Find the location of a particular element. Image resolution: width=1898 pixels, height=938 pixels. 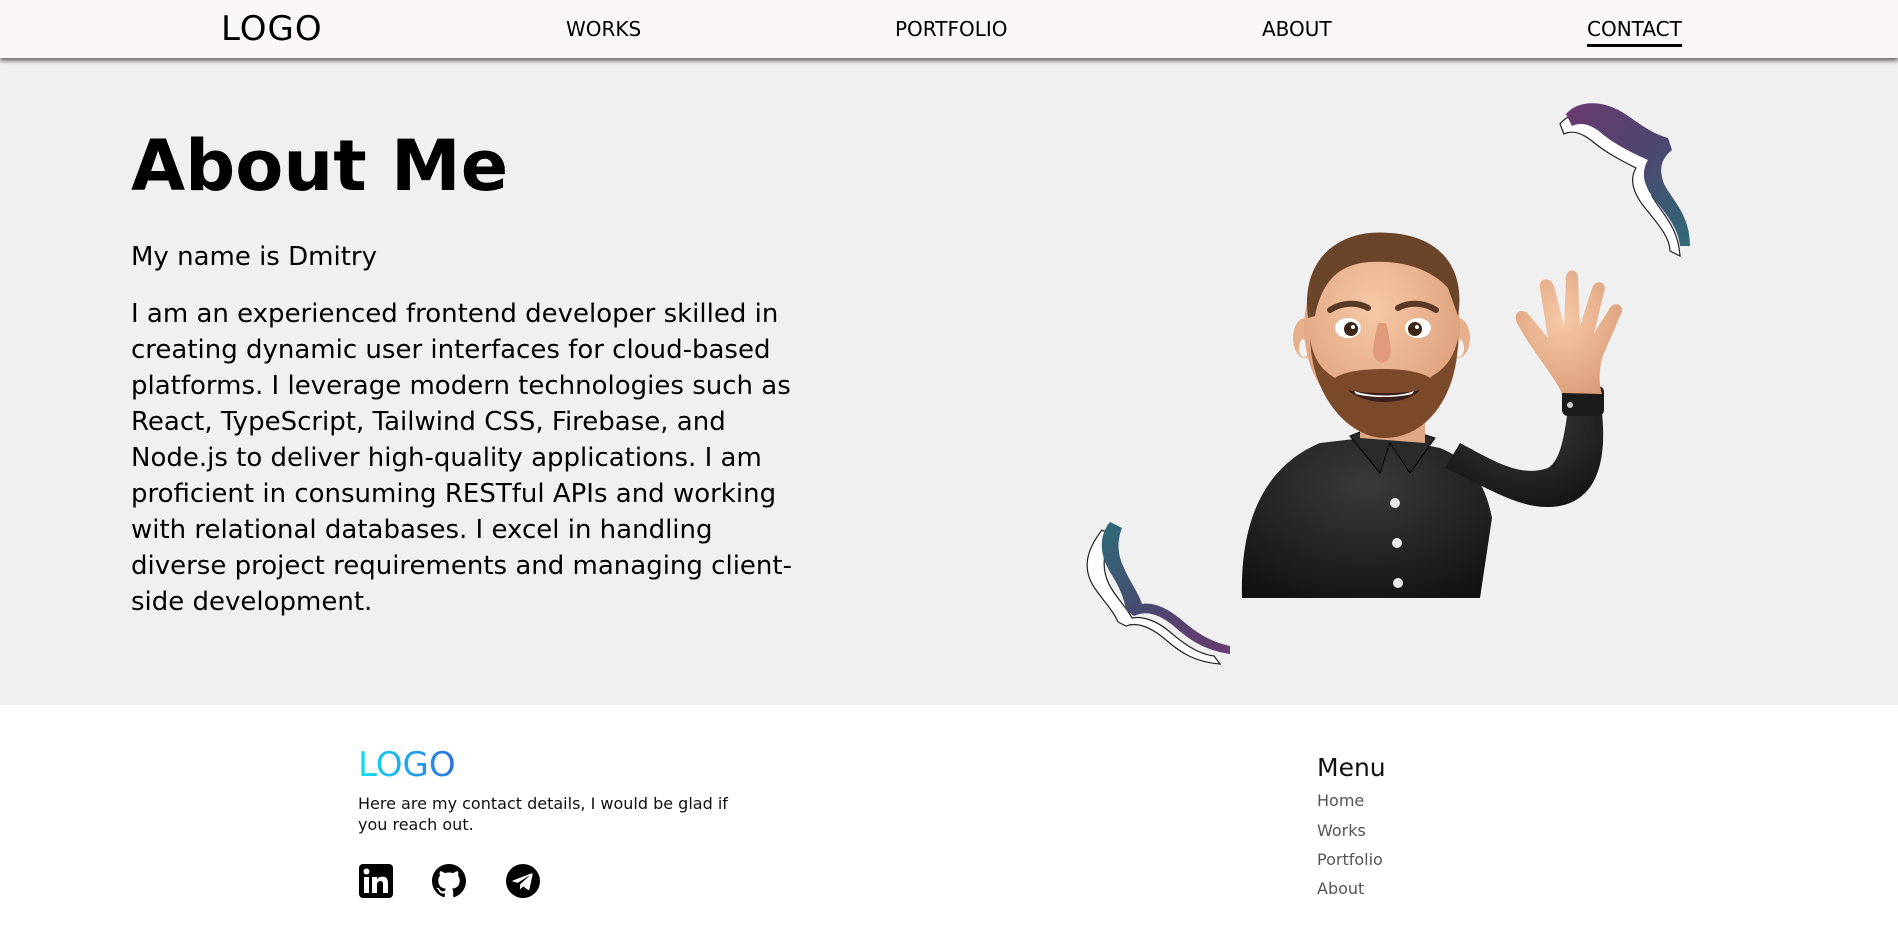

nav-works: WORKS is located at coordinates (603, 29).